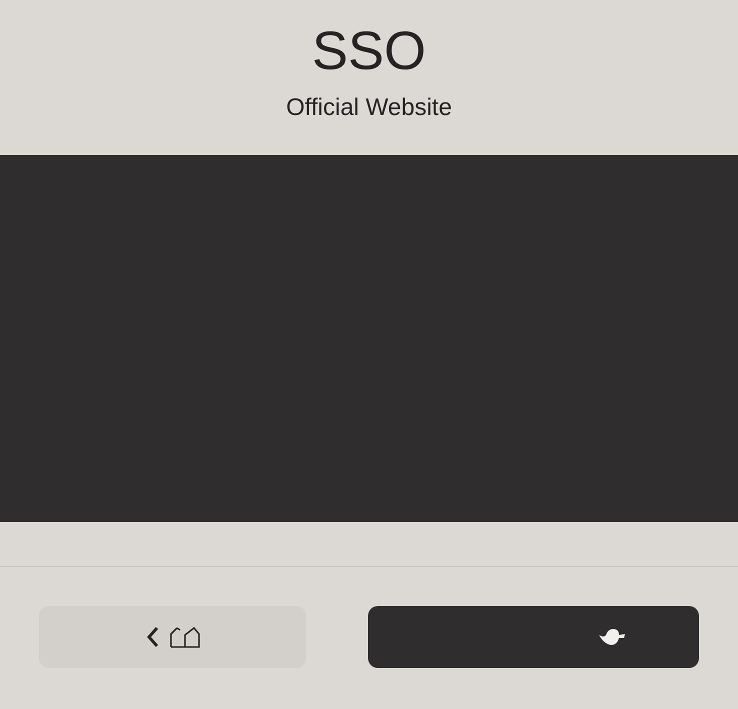 The width and height of the screenshot is (738, 709). Describe the element at coordinates (612, 637) in the screenshot. I see `bird-icon` at that location.